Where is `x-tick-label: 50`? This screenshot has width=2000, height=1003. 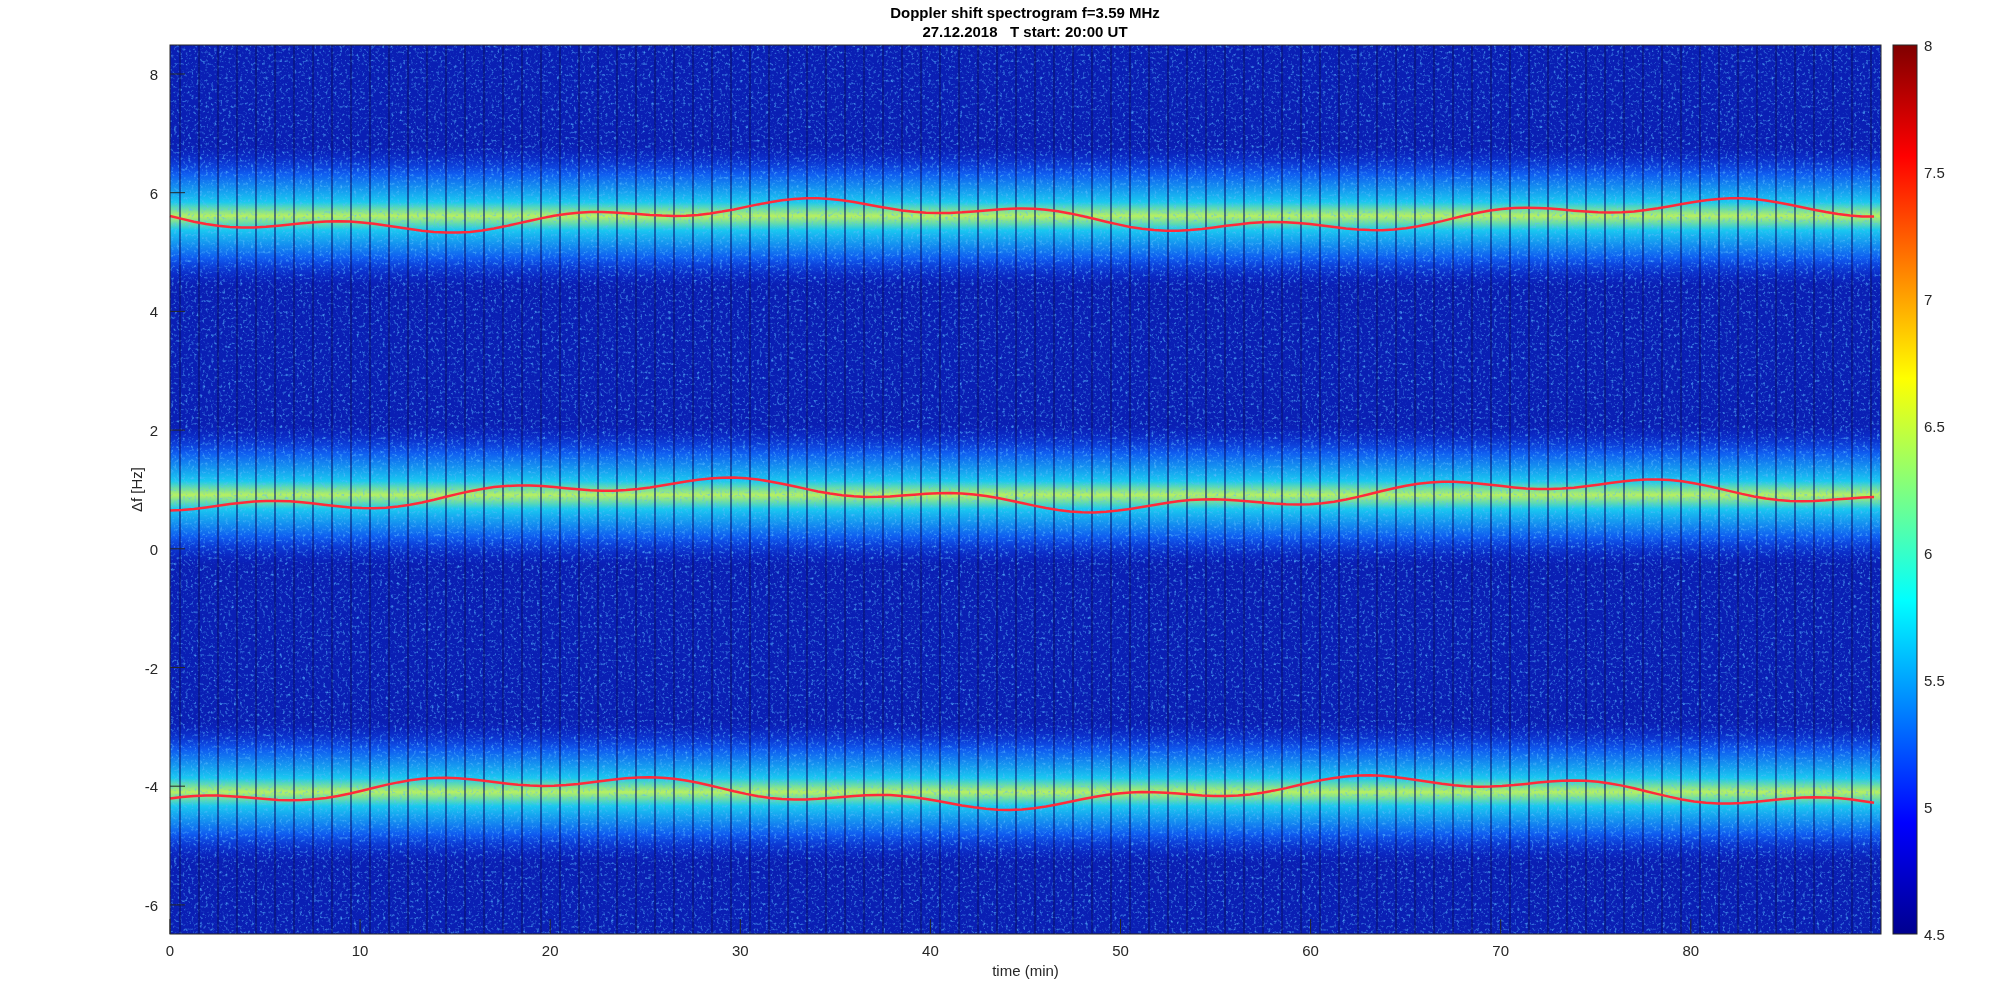
x-tick-label: 50 is located at coordinates (1120, 950).